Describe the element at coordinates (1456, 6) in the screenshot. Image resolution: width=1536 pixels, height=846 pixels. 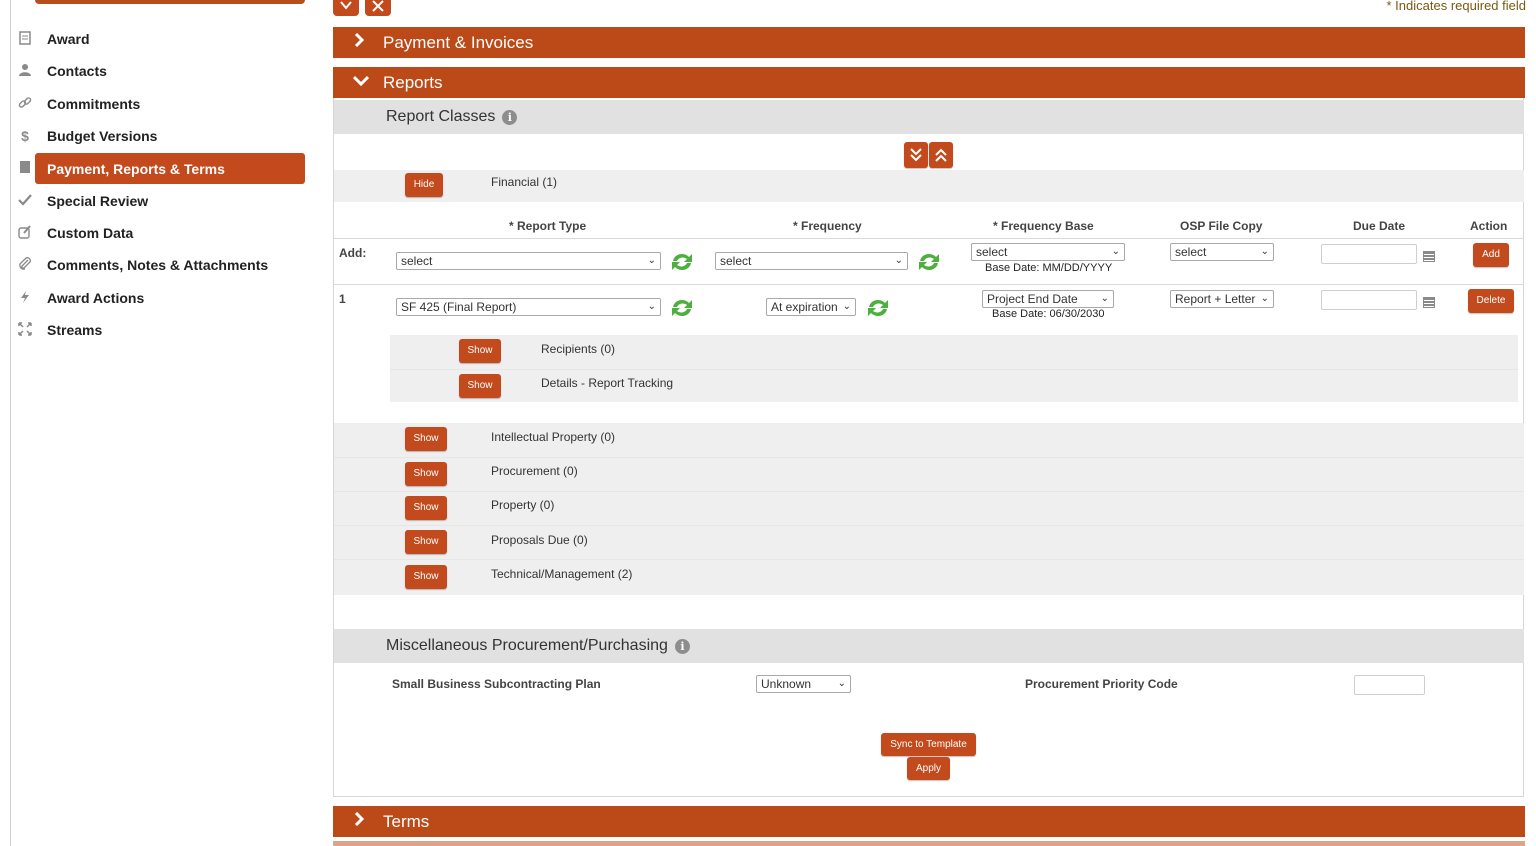
I see `required-field-note: * Indicates required field` at that location.